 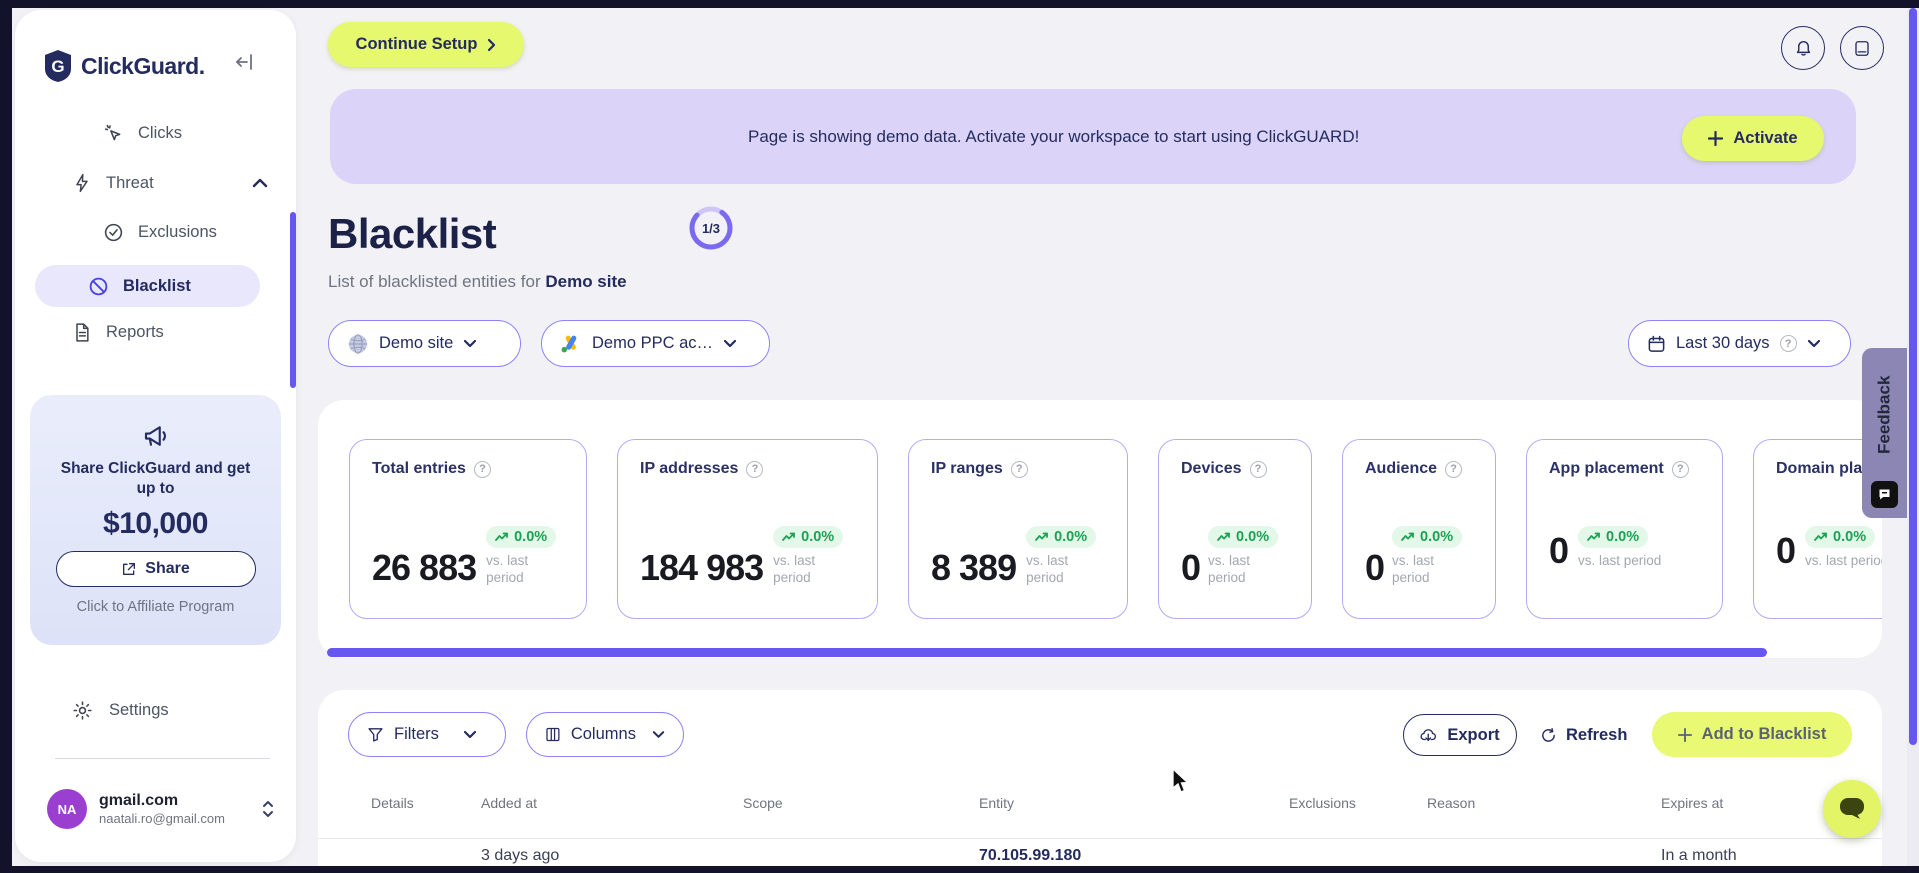 What do you see at coordinates (98, 286) in the screenshot?
I see `ban-icon` at bounding box center [98, 286].